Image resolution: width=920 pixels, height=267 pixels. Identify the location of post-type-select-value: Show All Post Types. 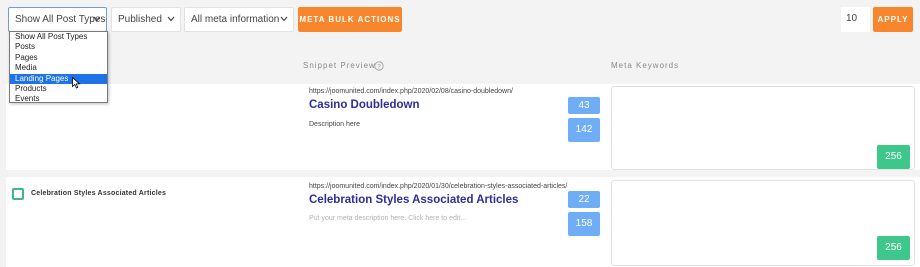
(60, 19).